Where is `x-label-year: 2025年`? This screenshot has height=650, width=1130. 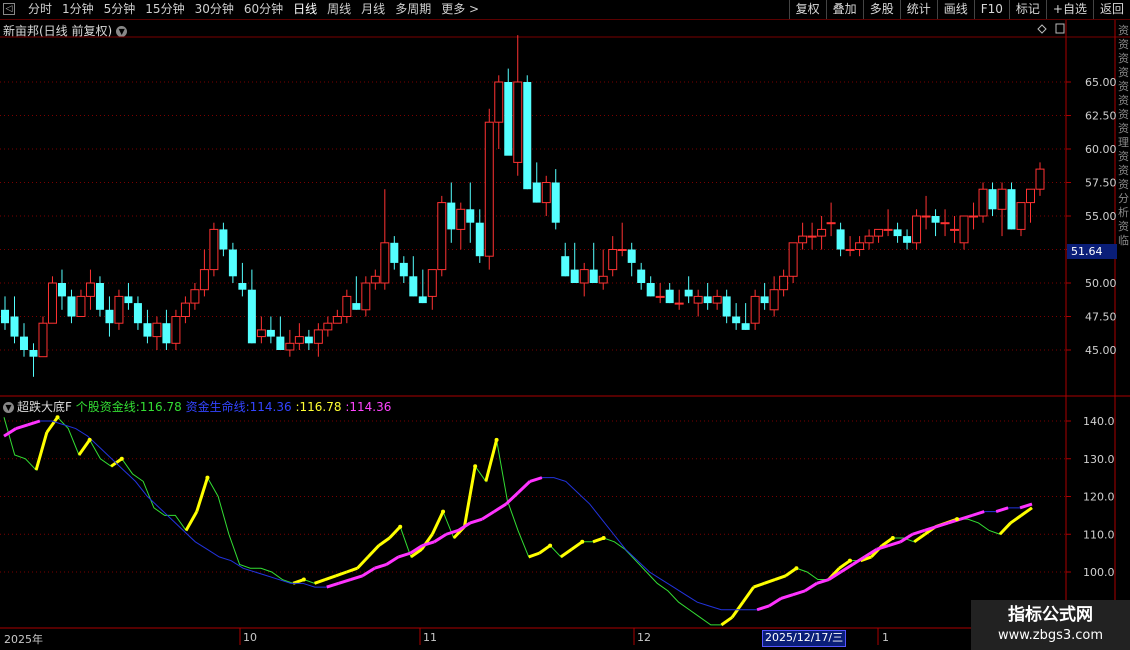 x-label-year: 2025年 is located at coordinates (23, 639).